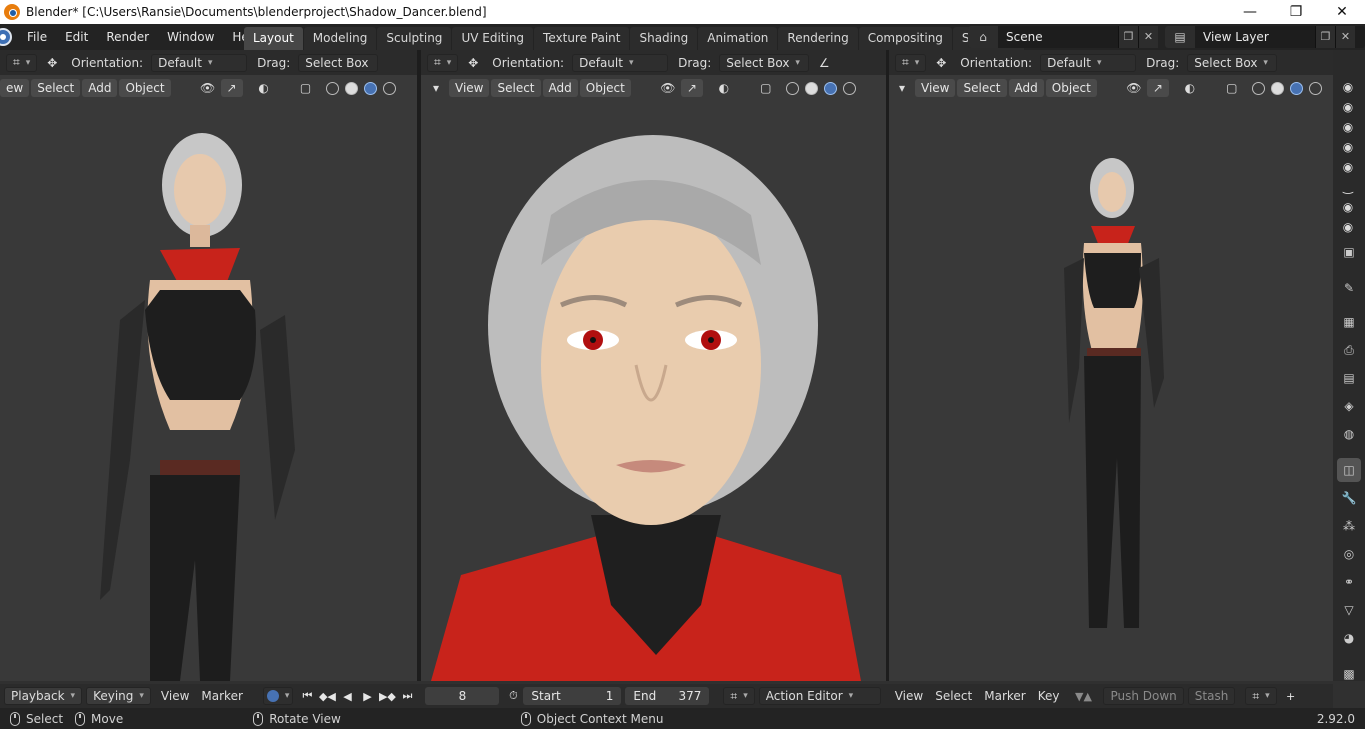 This screenshot has width=1365, height=729. I want to click on orientation-dropdown: Default ▾, so click(1088, 62).